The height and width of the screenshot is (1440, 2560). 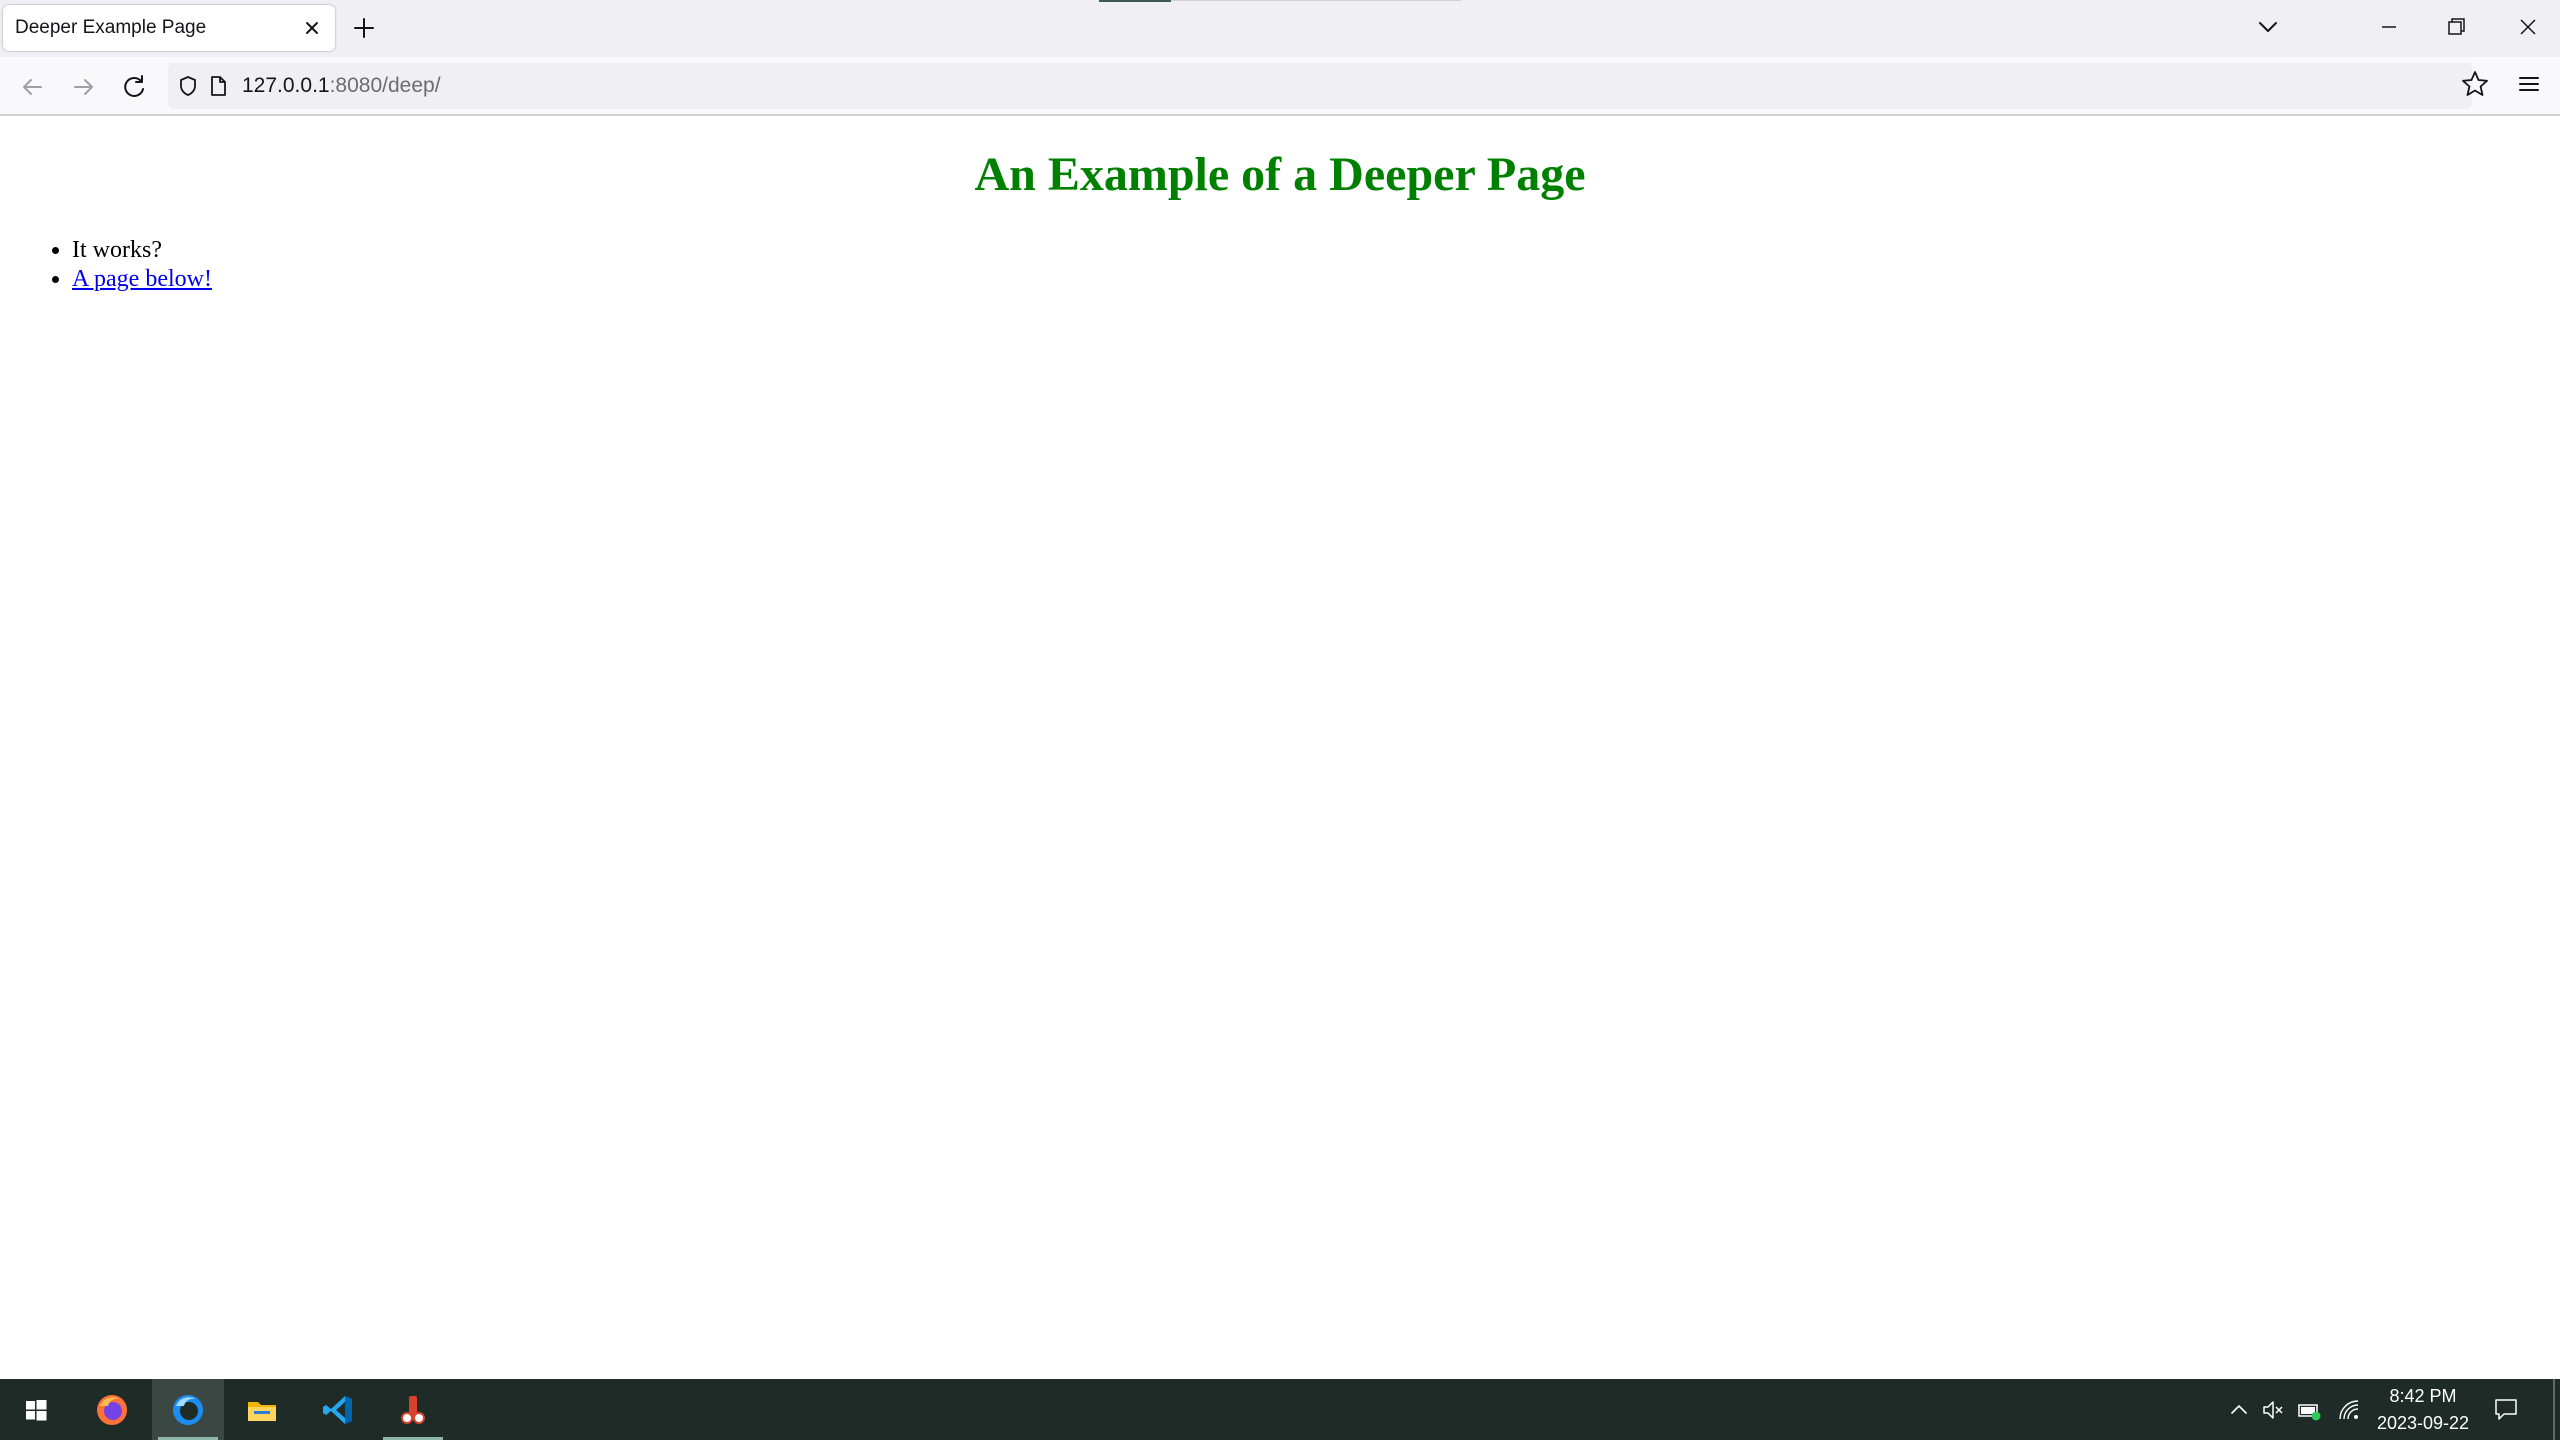 I want to click on page-list: It works? A page below!, so click(x=106, y=265).